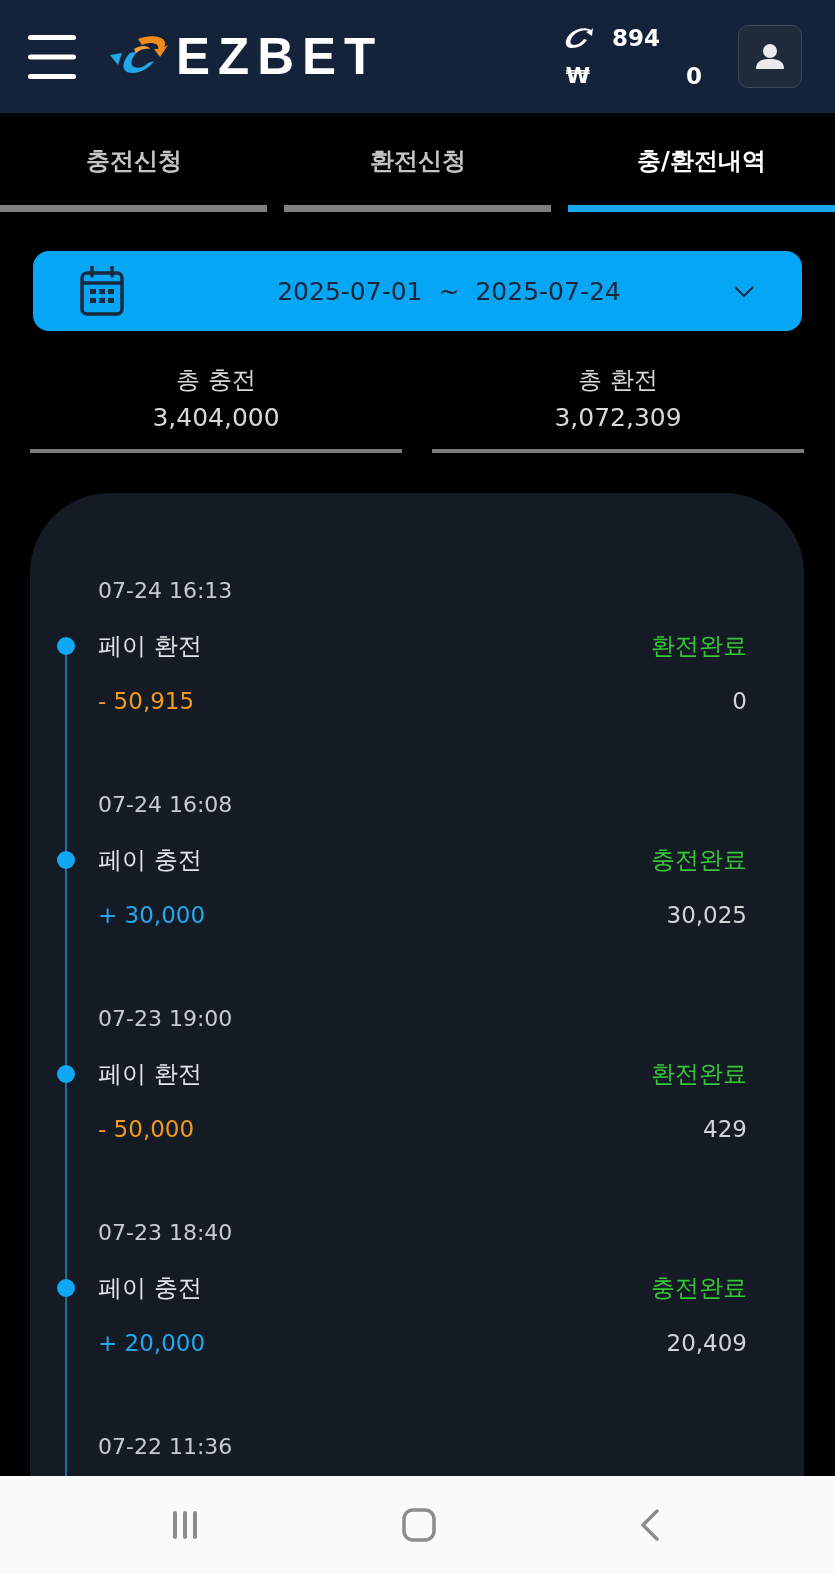 The height and width of the screenshot is (1574, 835). I want to click on amount-text: - 50,000, so click(146, 1128).